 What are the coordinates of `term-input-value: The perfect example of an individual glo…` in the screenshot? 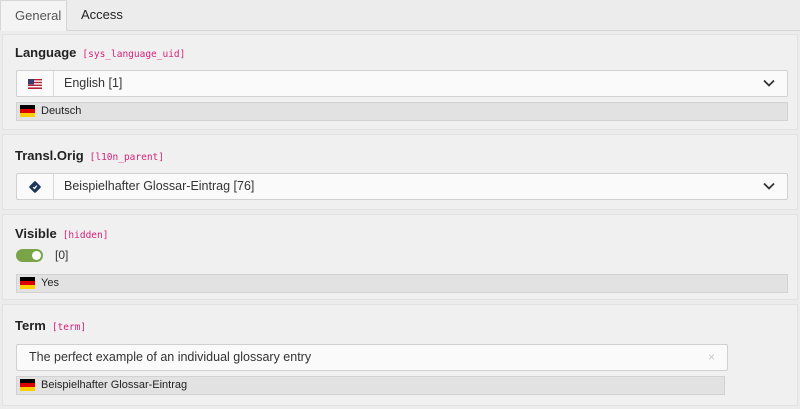 It's located at (170, 357).